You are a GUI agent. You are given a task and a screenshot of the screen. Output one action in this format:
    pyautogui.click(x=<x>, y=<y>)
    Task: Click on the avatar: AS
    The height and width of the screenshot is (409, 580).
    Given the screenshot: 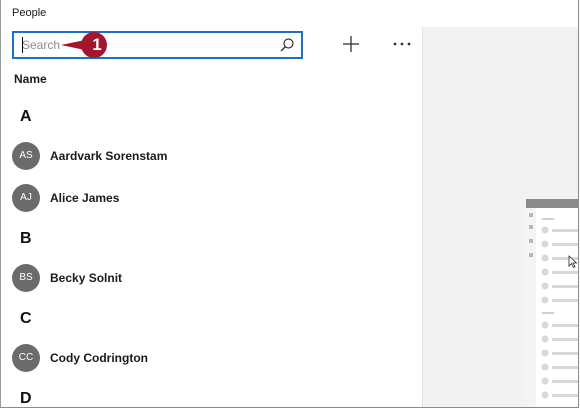 What is the action you would take?
    pyautogui.click(x=26, y=156)
    